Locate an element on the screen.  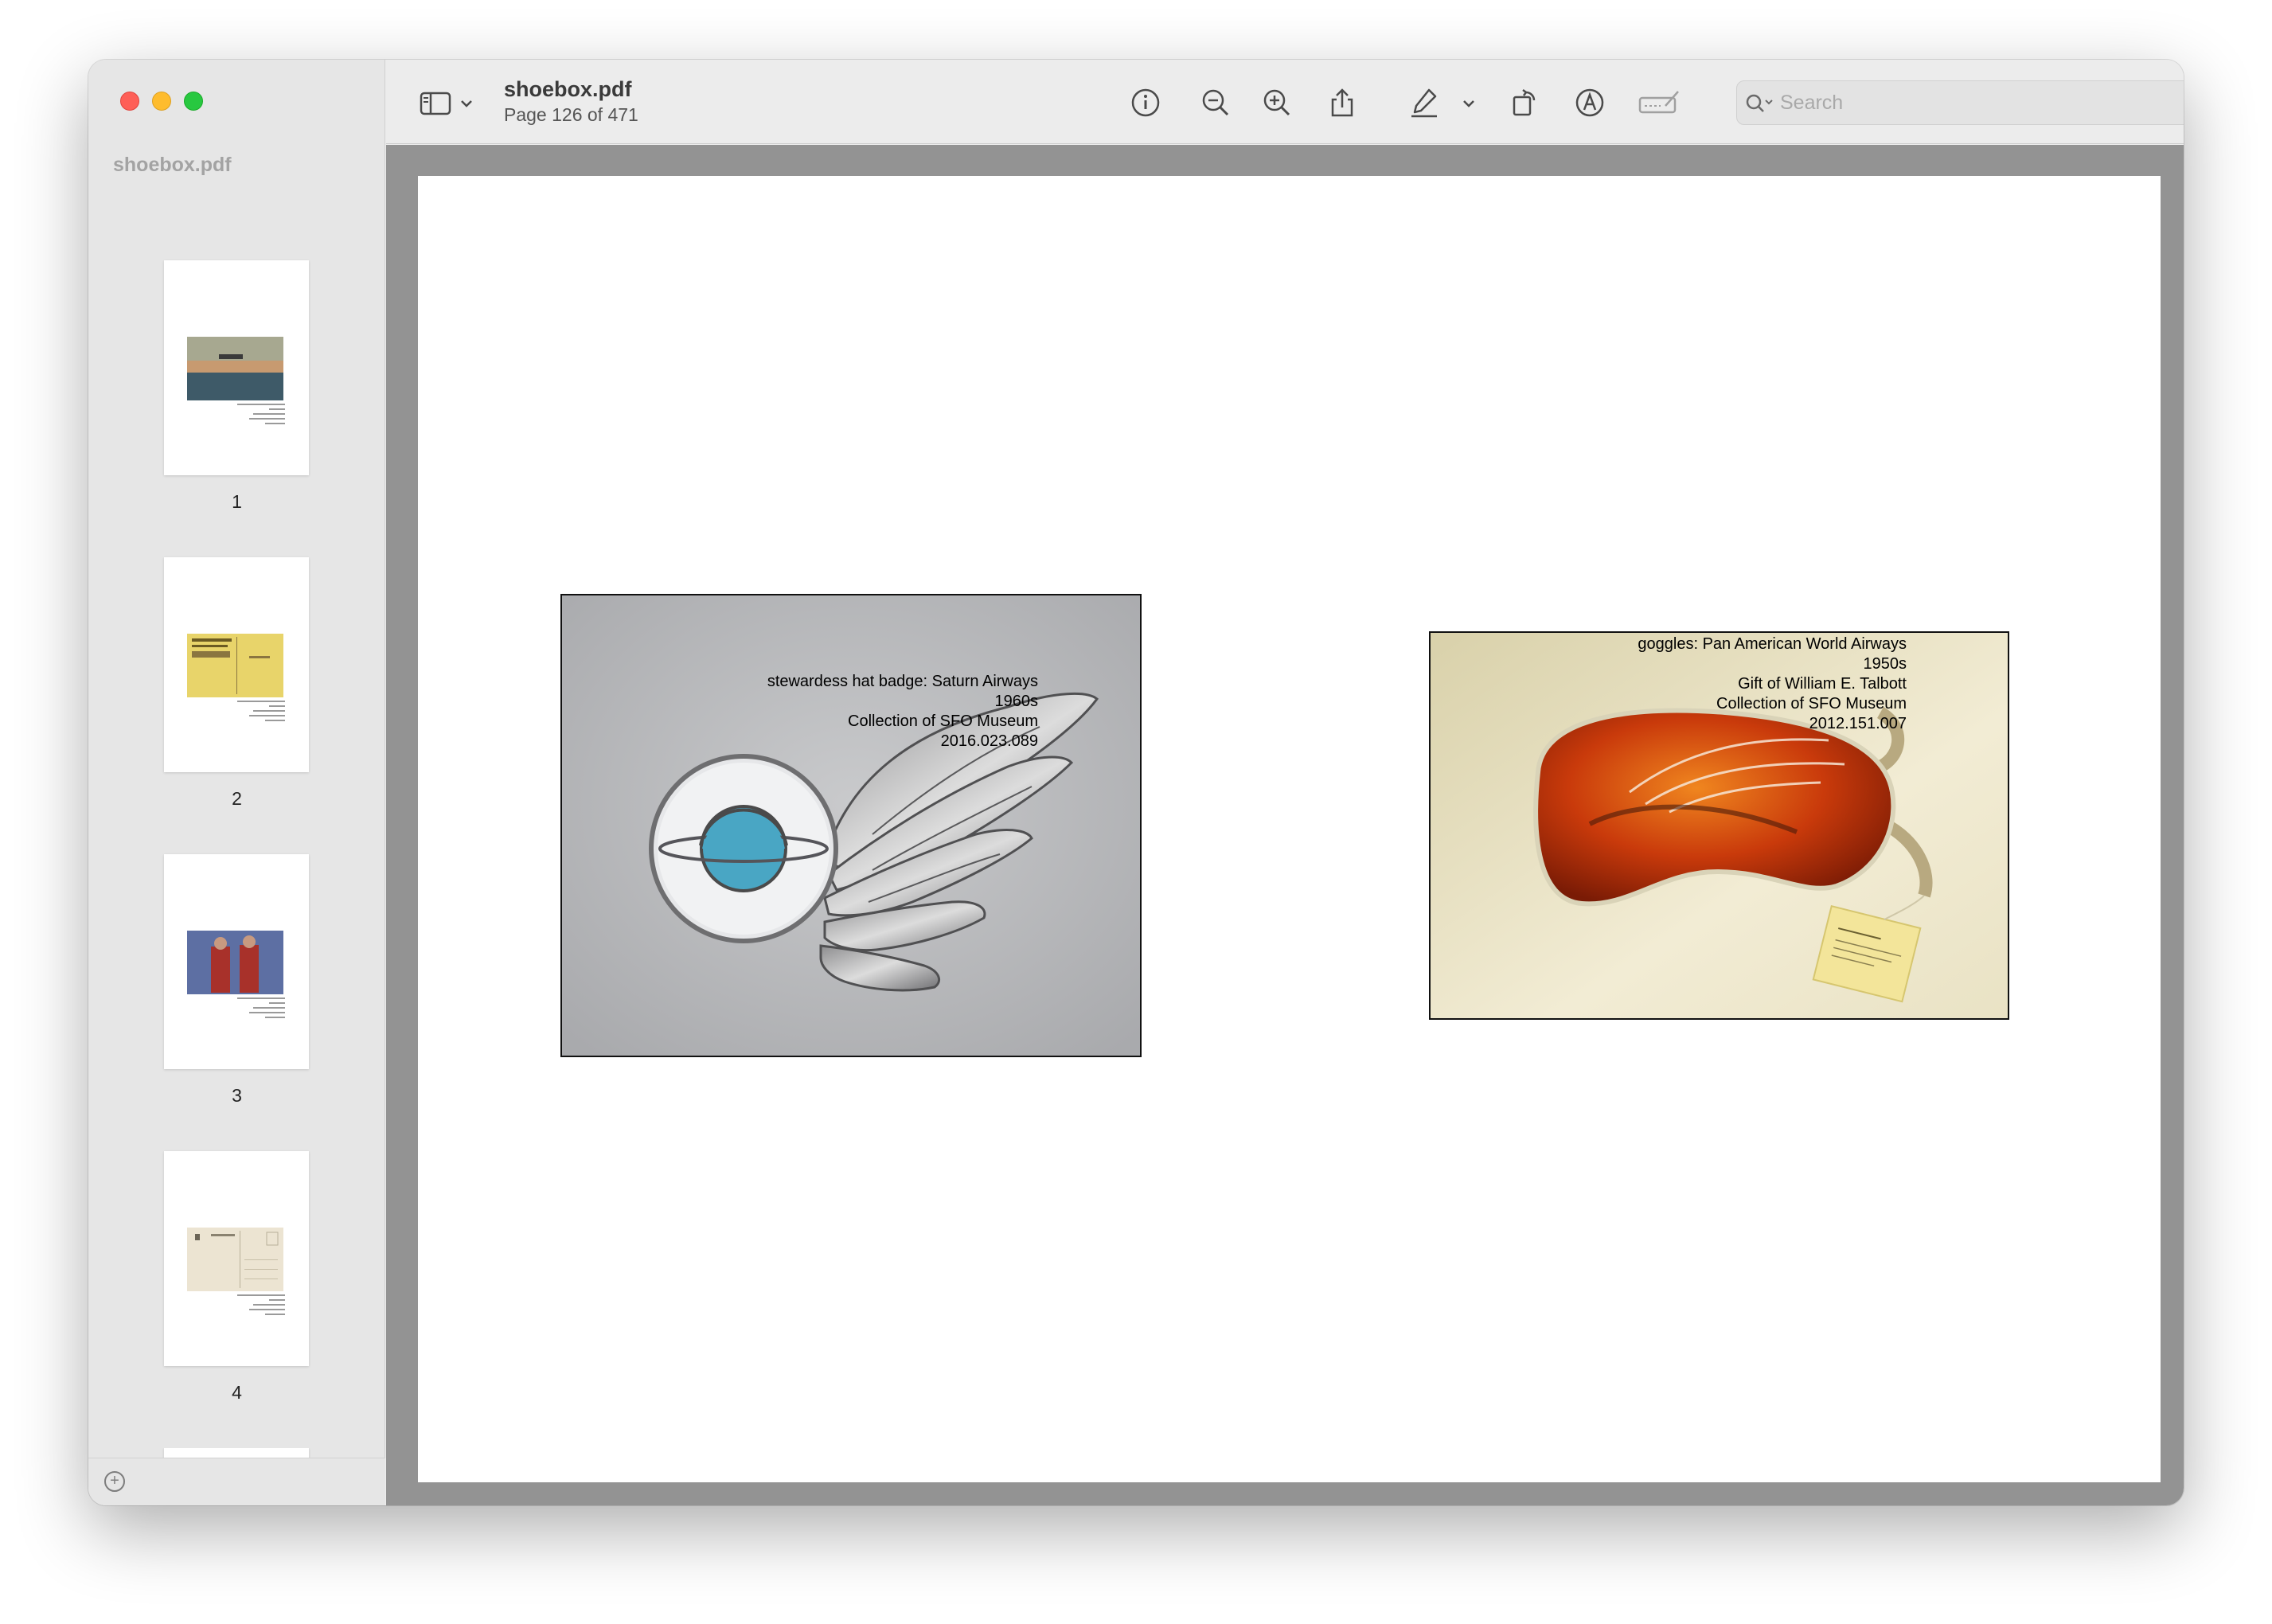
zoom-in-icon is located at coordinates (1276, 102).